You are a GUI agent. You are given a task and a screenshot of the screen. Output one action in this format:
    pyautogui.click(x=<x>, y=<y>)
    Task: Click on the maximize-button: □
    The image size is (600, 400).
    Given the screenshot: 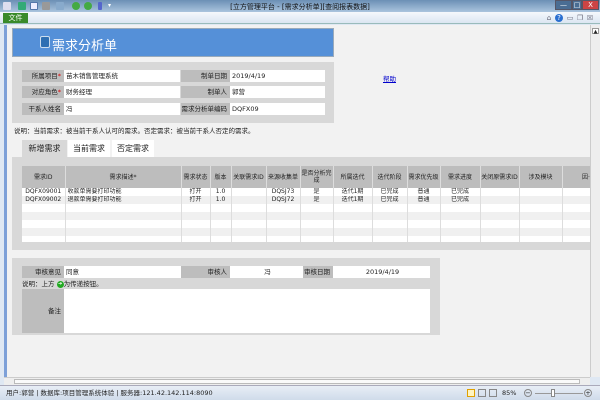 What is the action you would take?
    pyautogui.click(x=577, y=5)
    